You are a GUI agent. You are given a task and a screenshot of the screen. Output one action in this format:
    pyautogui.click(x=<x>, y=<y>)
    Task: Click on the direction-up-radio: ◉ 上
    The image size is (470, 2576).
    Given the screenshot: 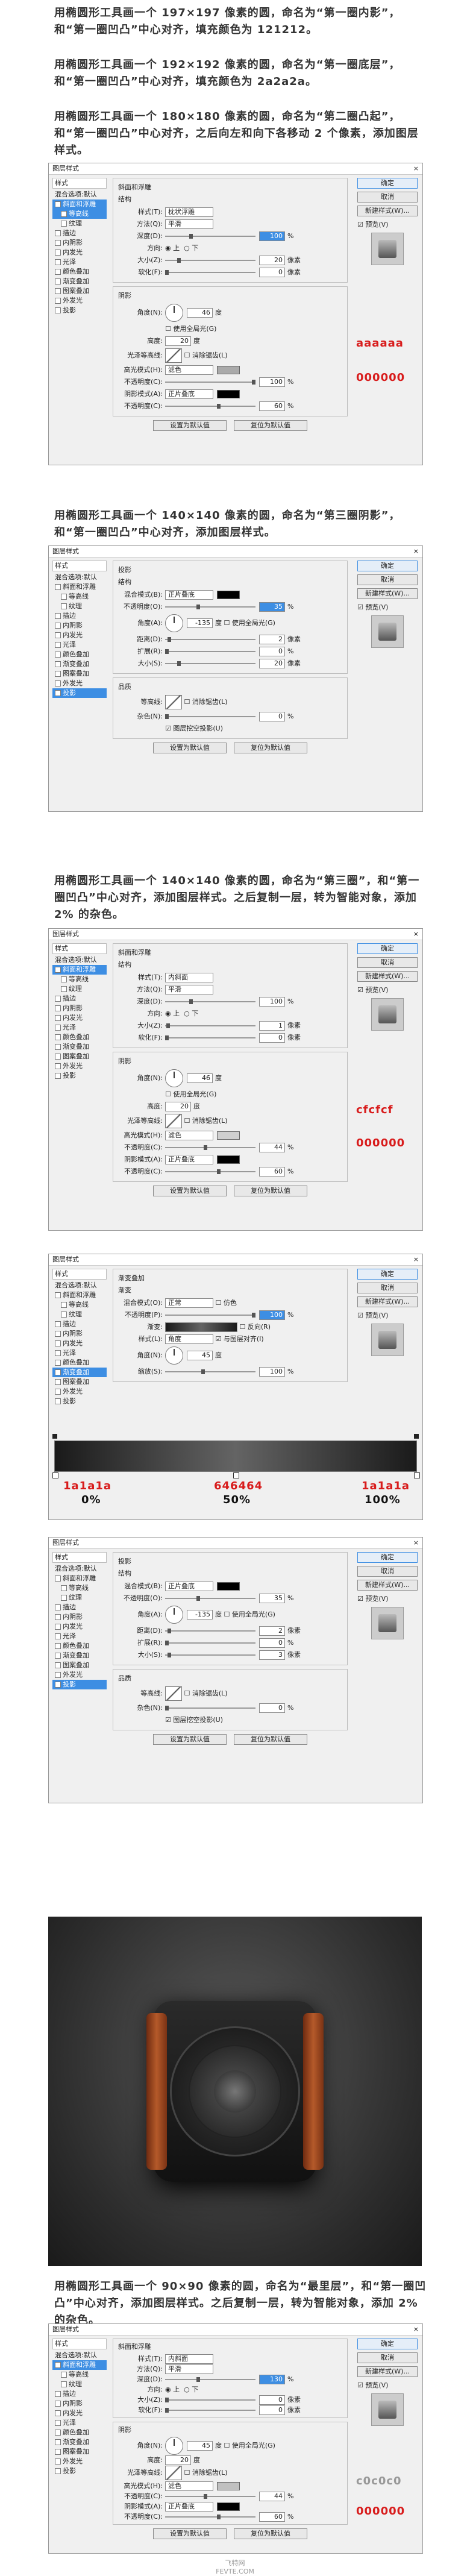 What is the action you would take?
    pyautogui.click(x=172, y=248)
    